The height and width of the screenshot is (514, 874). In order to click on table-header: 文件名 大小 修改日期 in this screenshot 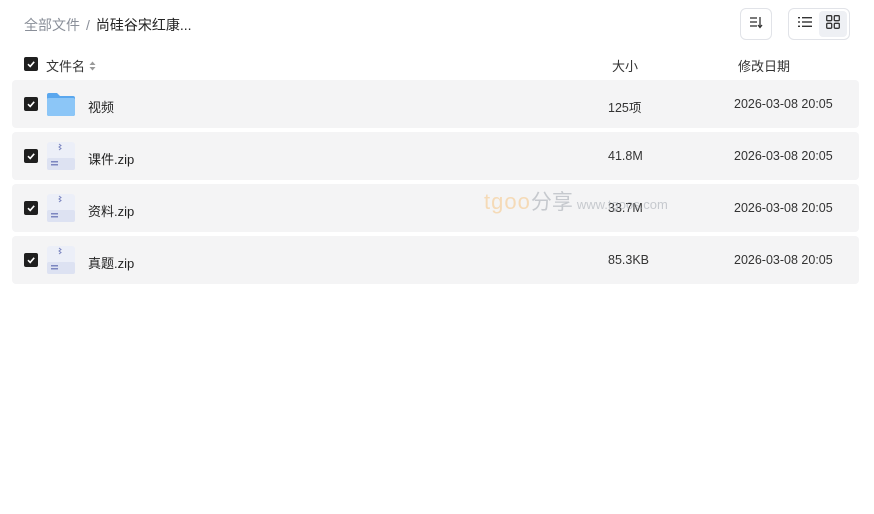, I will do `click(435, 64)`.